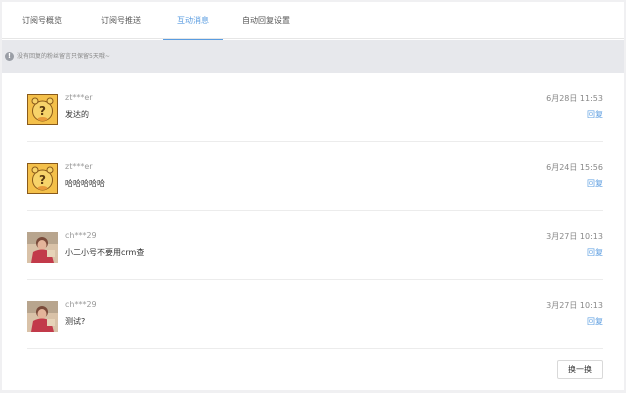 Image resolution: width=626 pixels, height=393 pixels. Describe the element at coordinates (574, 167) in the screenshot. I see `message-time: 6月24日 15:56` at that location.